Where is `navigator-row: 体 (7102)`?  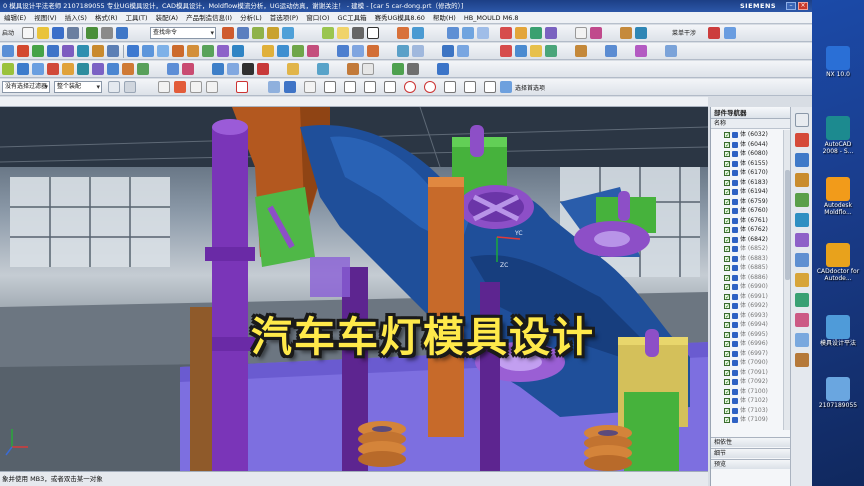 navigator-row: 体 (7102) is located at coordinates (747, 401).